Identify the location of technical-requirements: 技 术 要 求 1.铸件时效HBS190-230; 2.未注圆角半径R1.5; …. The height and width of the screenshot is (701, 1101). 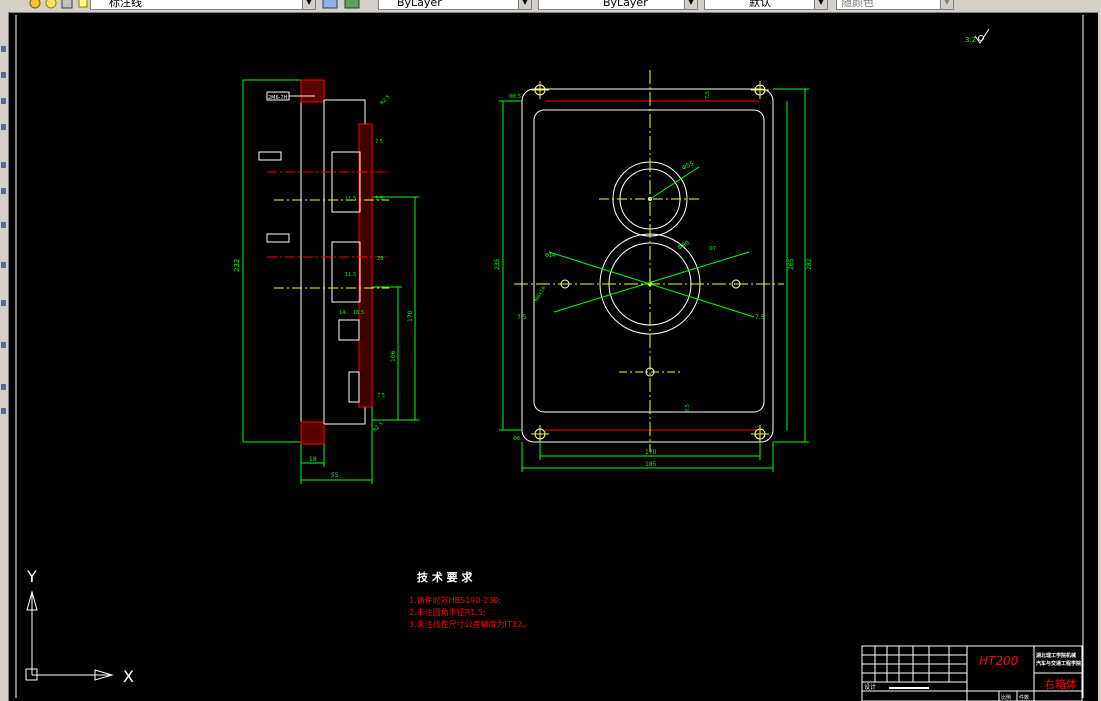
(469, 599).